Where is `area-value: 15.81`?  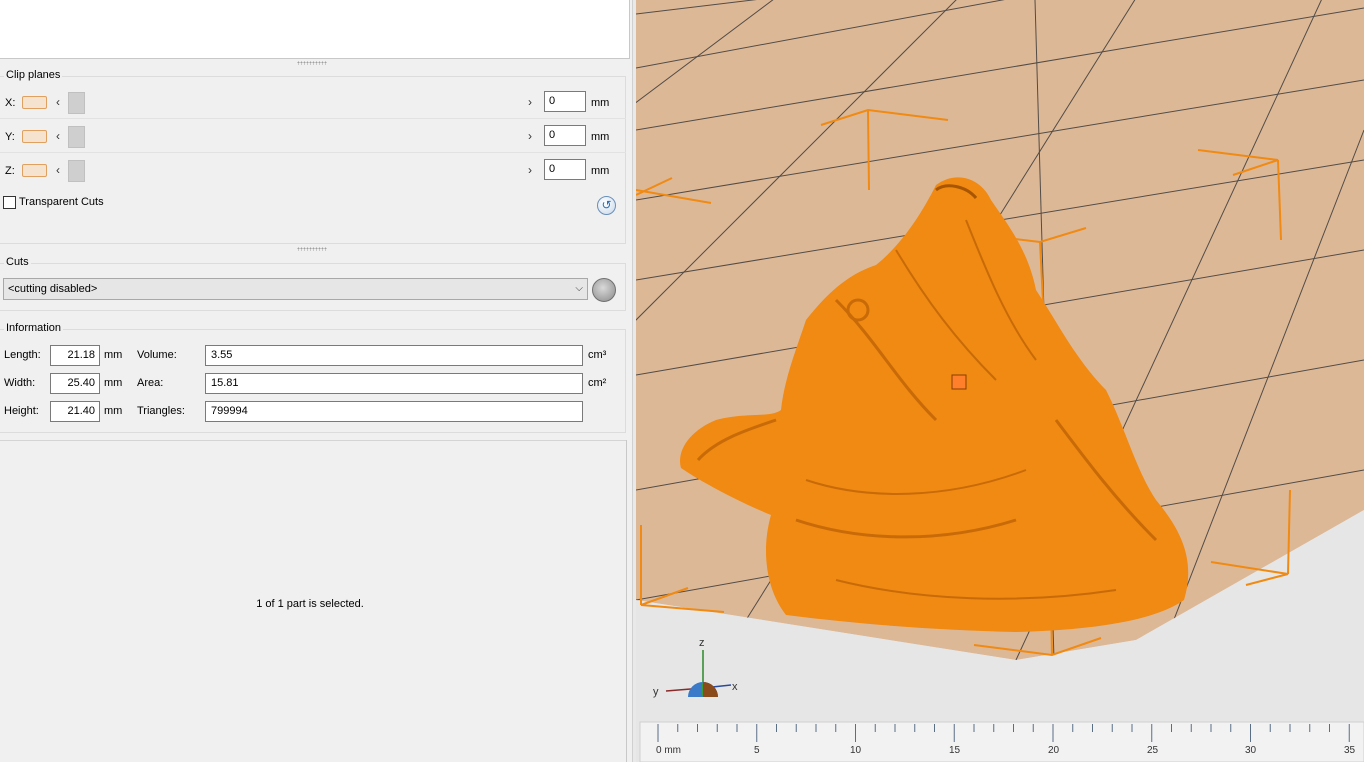 area-value: 15.81 is located at coordinates (394, 383).